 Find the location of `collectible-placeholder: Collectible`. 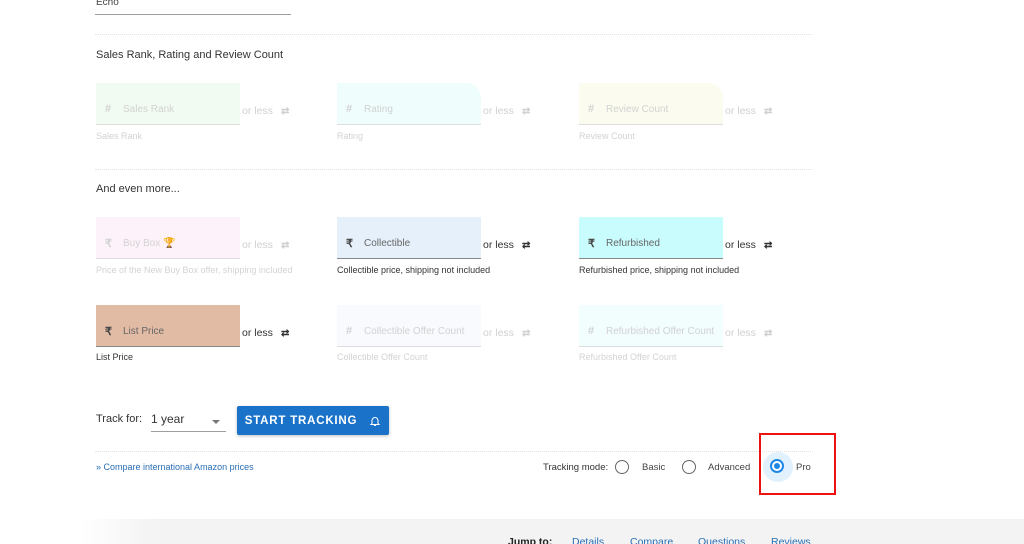

collectible-placeholder: Collectible is located at coordinates (387, 243).